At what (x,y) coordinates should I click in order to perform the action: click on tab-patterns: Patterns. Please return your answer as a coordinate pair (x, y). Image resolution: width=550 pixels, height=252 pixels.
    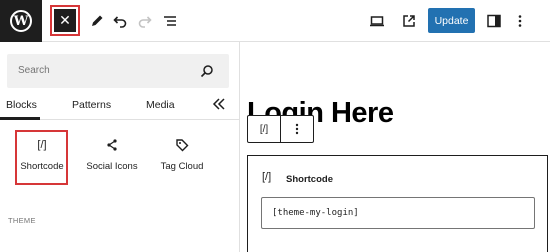
    Looking at the image, I should click on (91, 105).